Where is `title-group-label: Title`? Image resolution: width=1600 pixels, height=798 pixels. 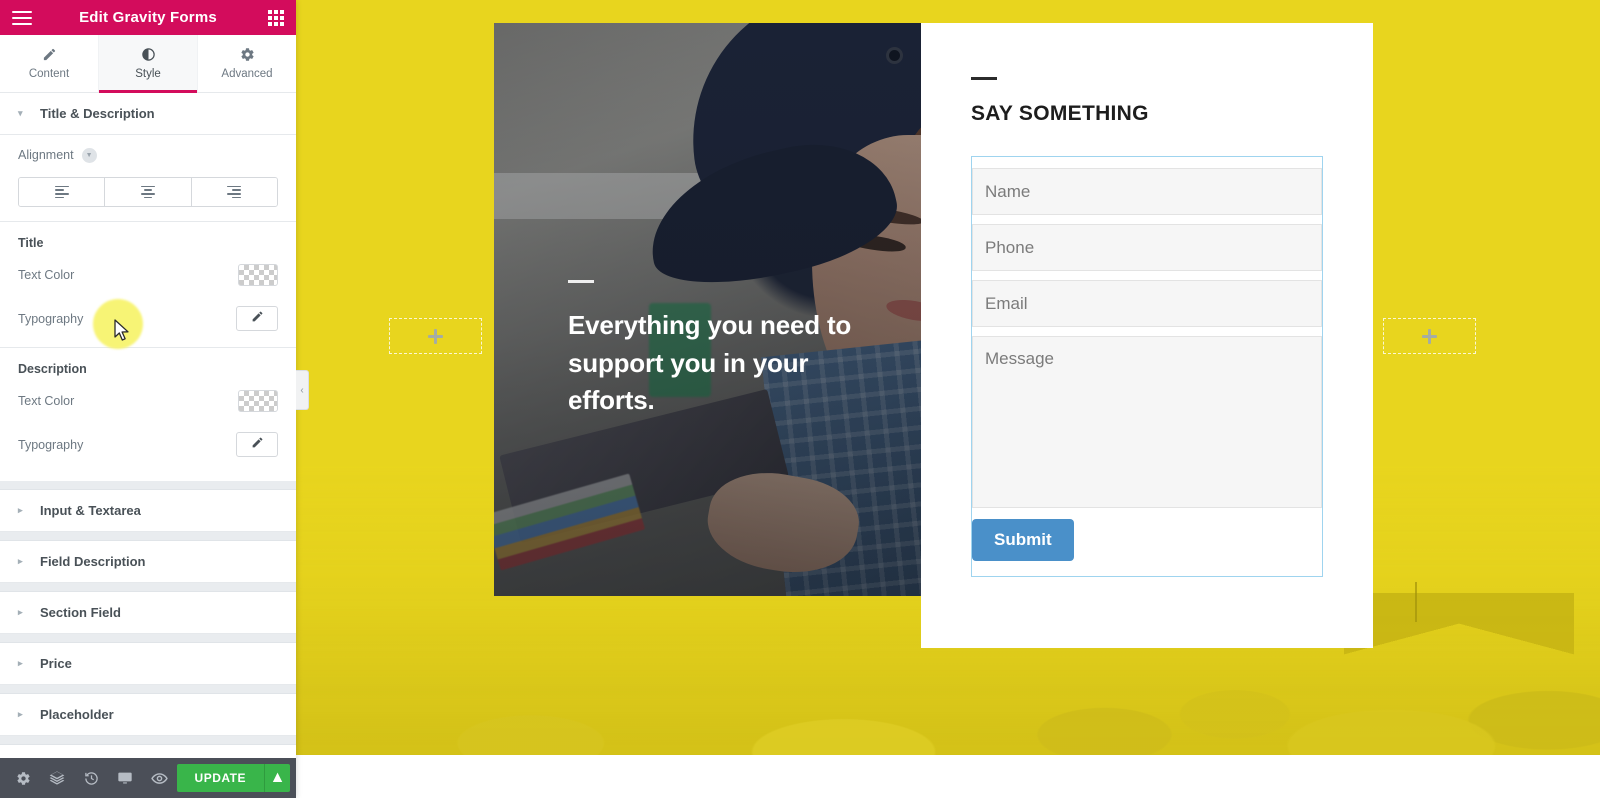
title-group-label: Title is located at coordinates (31, 243).